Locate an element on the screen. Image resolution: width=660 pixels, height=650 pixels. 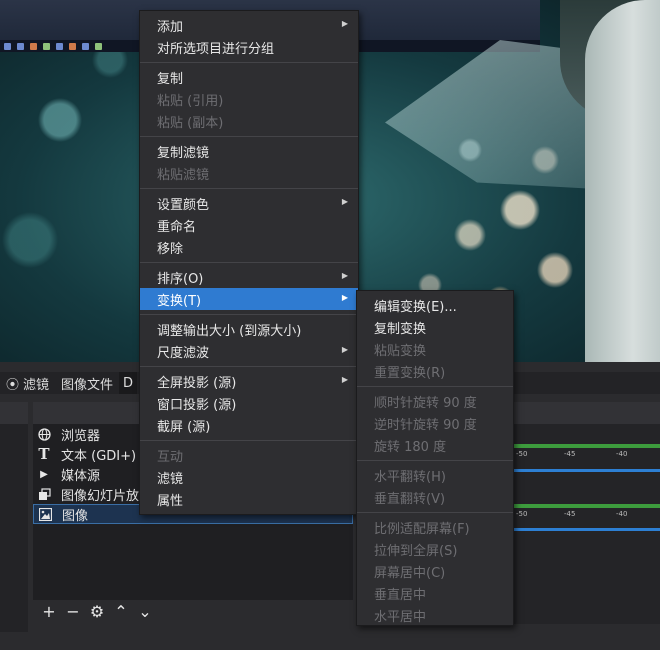
menu-item: 旋转 180 度 is located at coordinates (435, 445).